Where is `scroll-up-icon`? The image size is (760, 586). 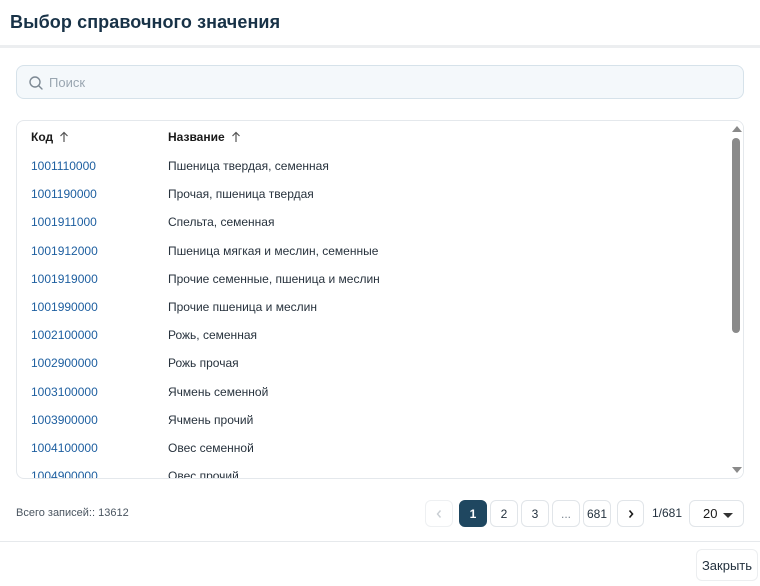
scroll-up-icon is located at coordinates (737, 129).